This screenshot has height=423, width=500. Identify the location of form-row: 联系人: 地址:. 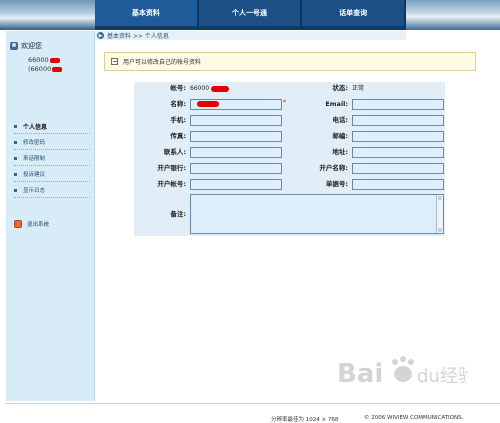
(289, 152).